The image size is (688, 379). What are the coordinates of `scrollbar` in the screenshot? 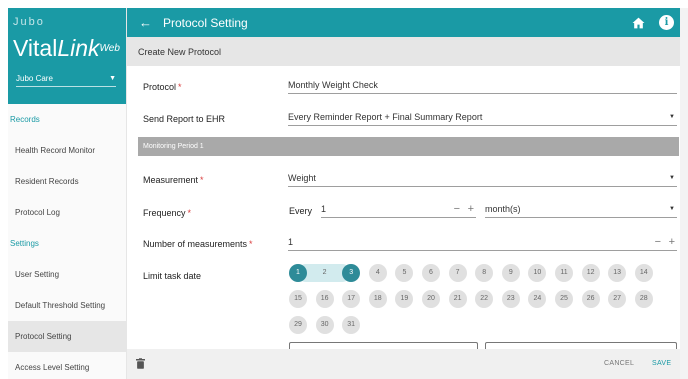 It's located at (684, 193).